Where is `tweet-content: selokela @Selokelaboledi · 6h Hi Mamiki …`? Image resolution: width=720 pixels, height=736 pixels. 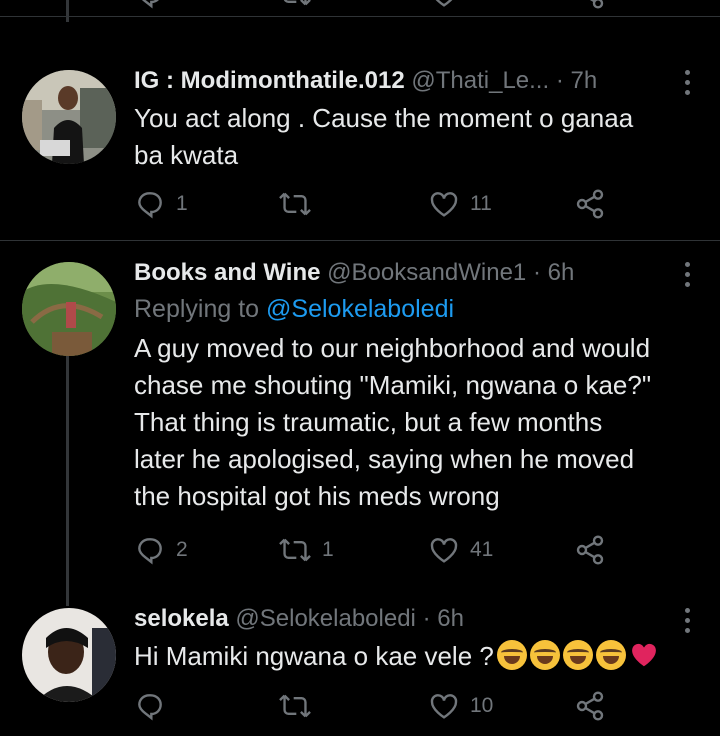 tweet-content: selokela @Selokelaboledi · 6h Hi Mamiki … is located at coordinates (414, 639).